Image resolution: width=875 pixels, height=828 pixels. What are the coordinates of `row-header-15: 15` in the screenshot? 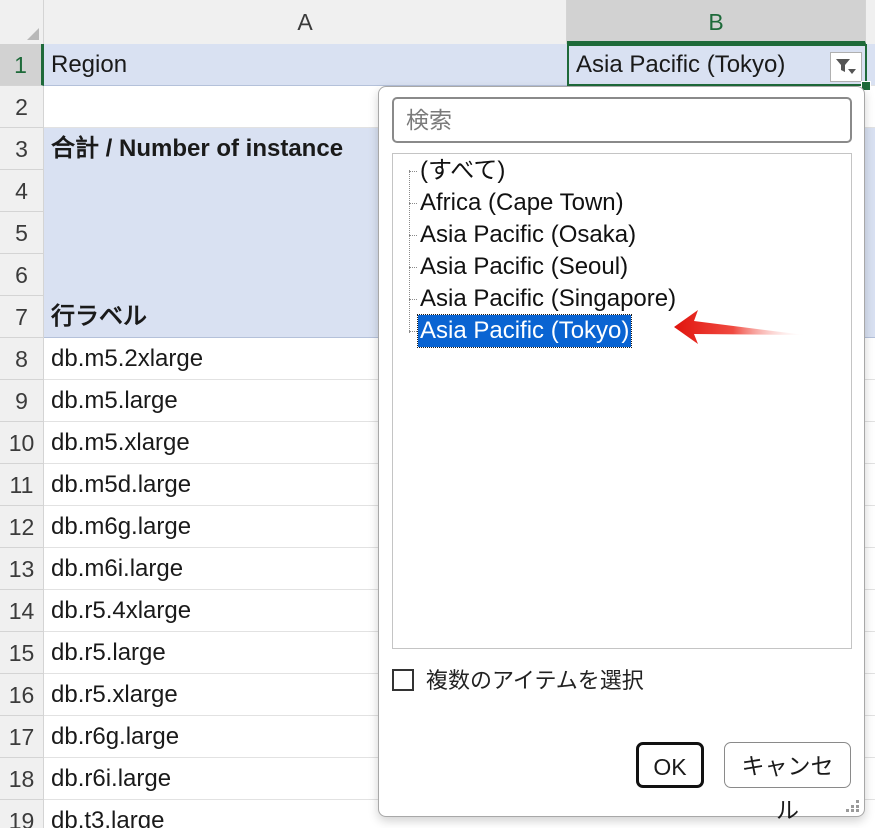 It's located at (22, 653).